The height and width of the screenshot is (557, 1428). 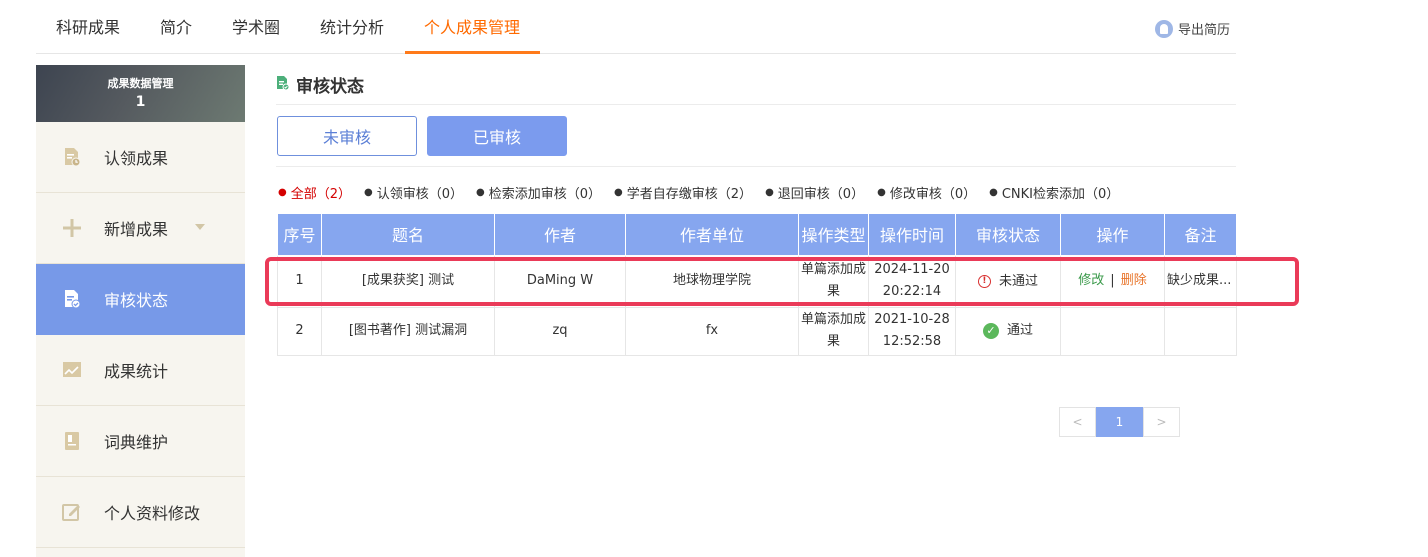 I want to click on sidebar-item-label: 审核状态, so click(x=136, y=300).